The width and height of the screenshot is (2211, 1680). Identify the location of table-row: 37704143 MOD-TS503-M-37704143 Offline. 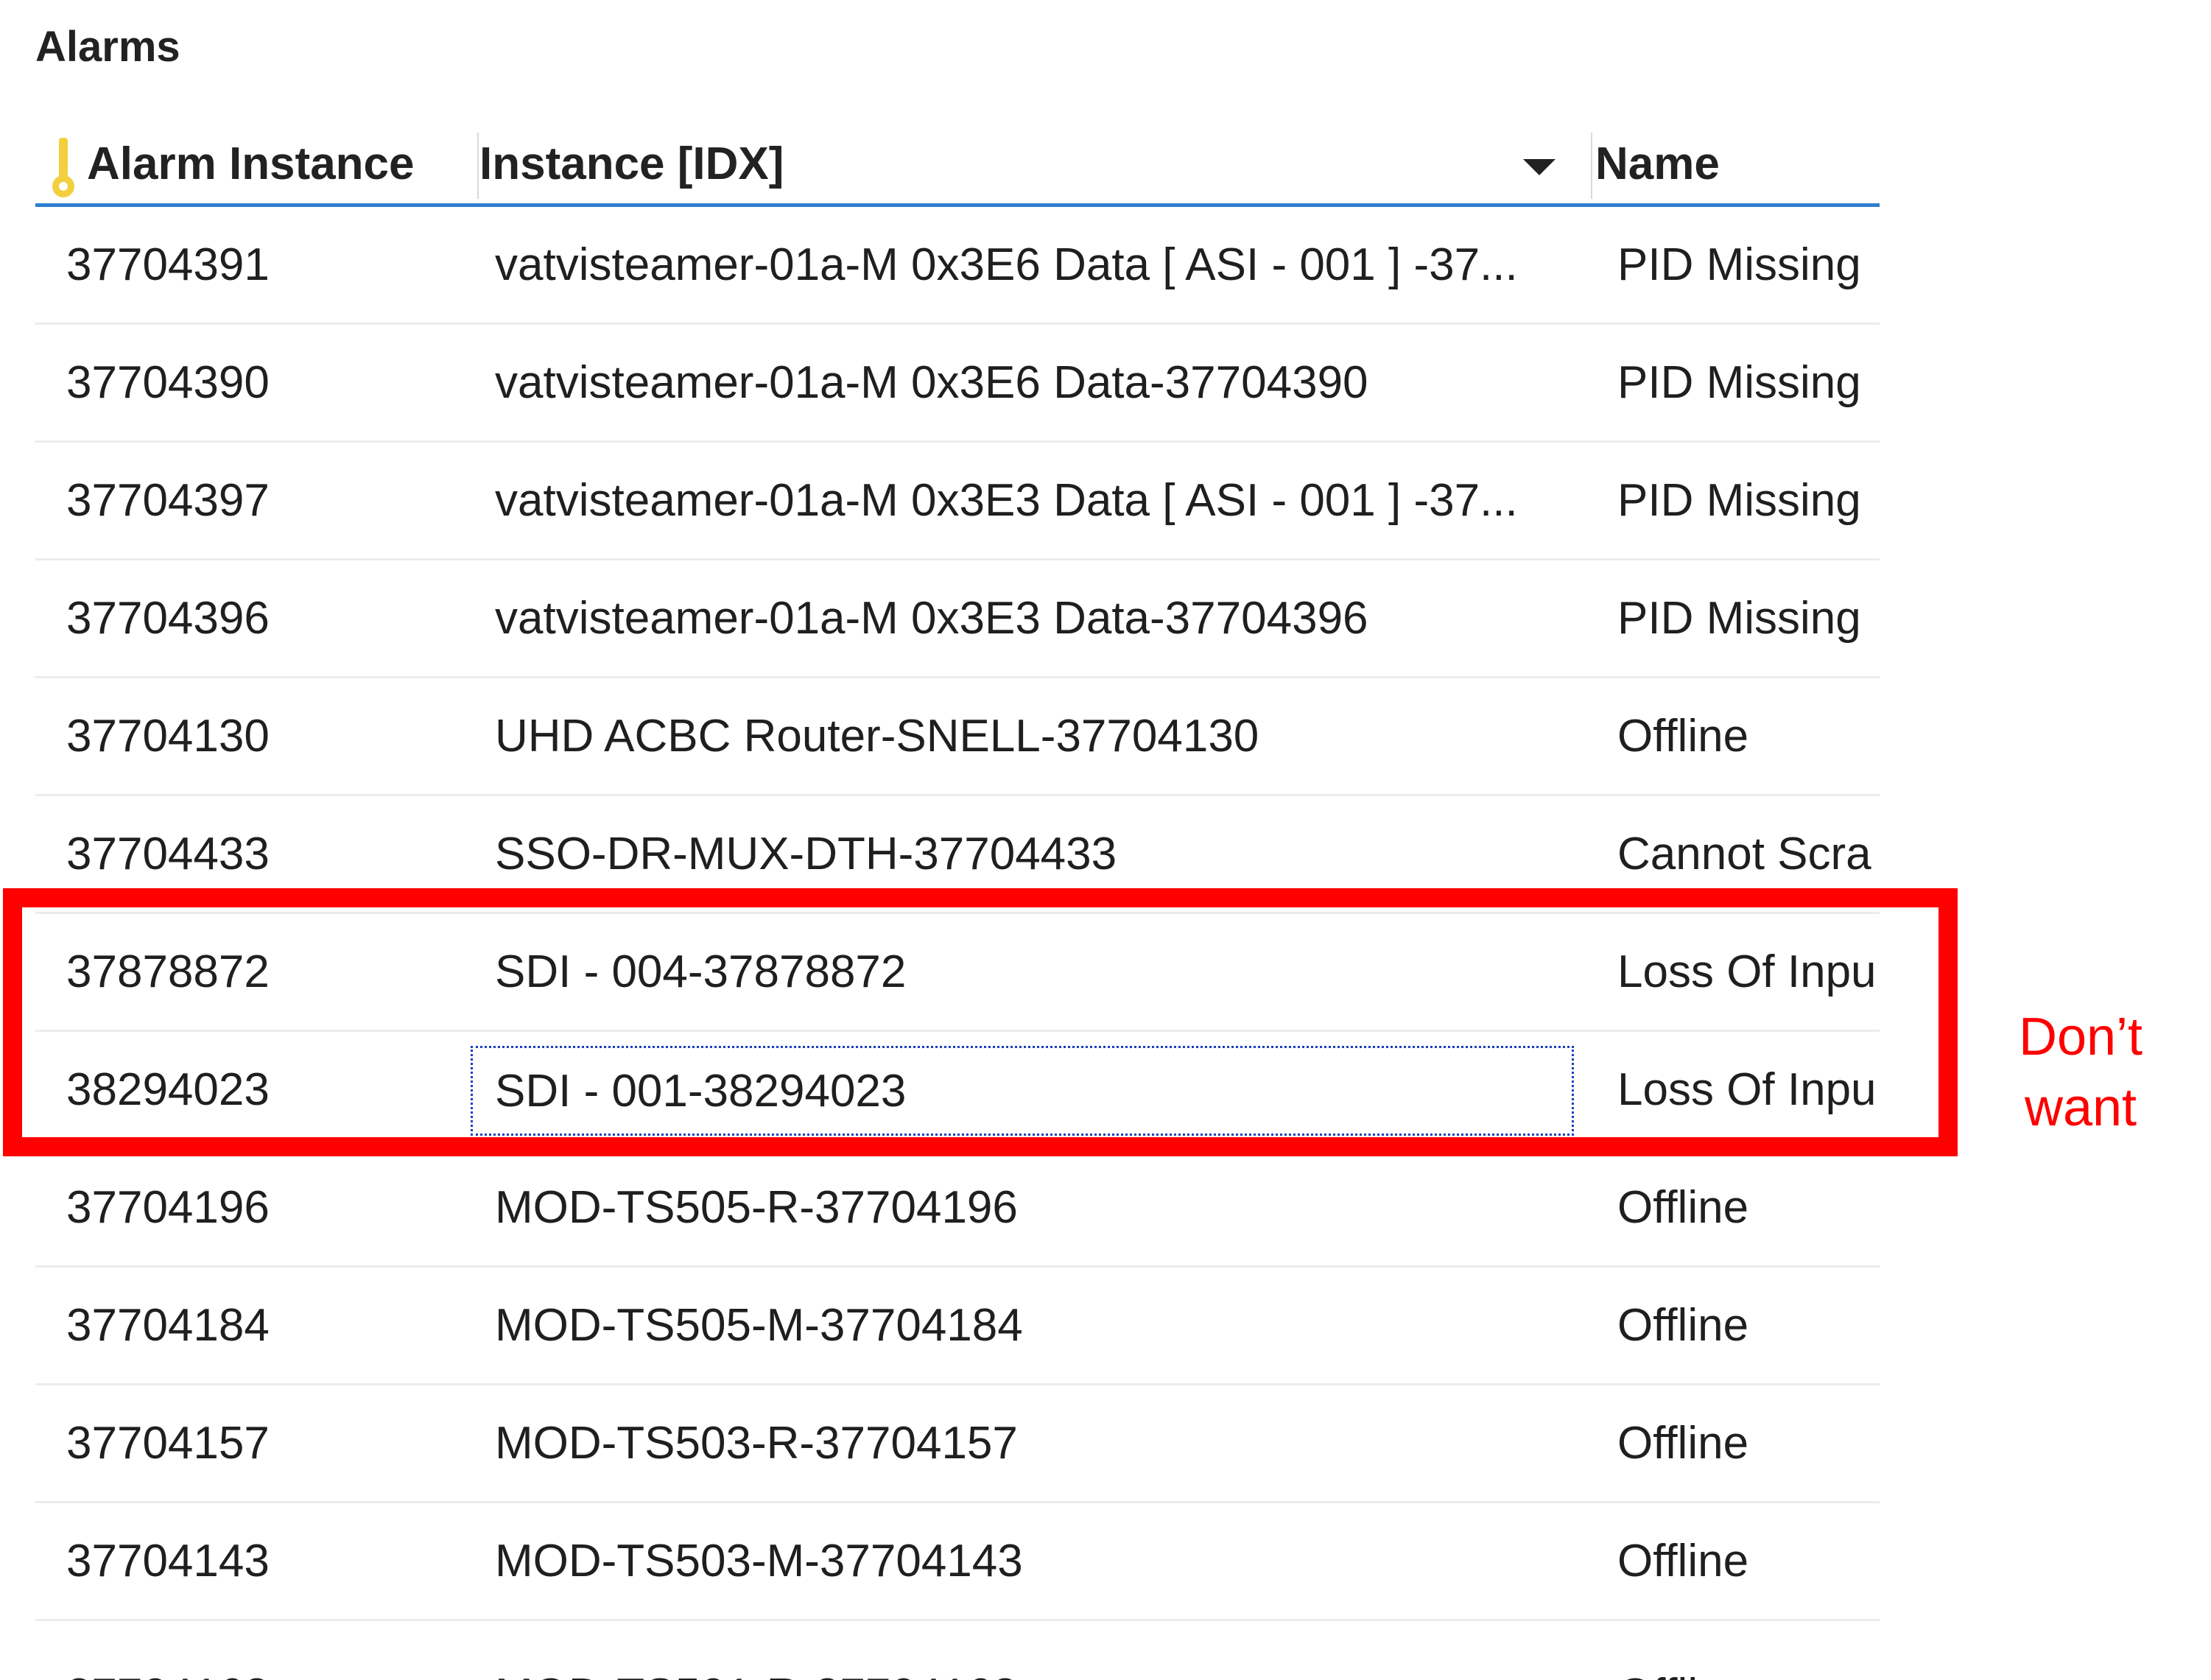
(958, 1562).